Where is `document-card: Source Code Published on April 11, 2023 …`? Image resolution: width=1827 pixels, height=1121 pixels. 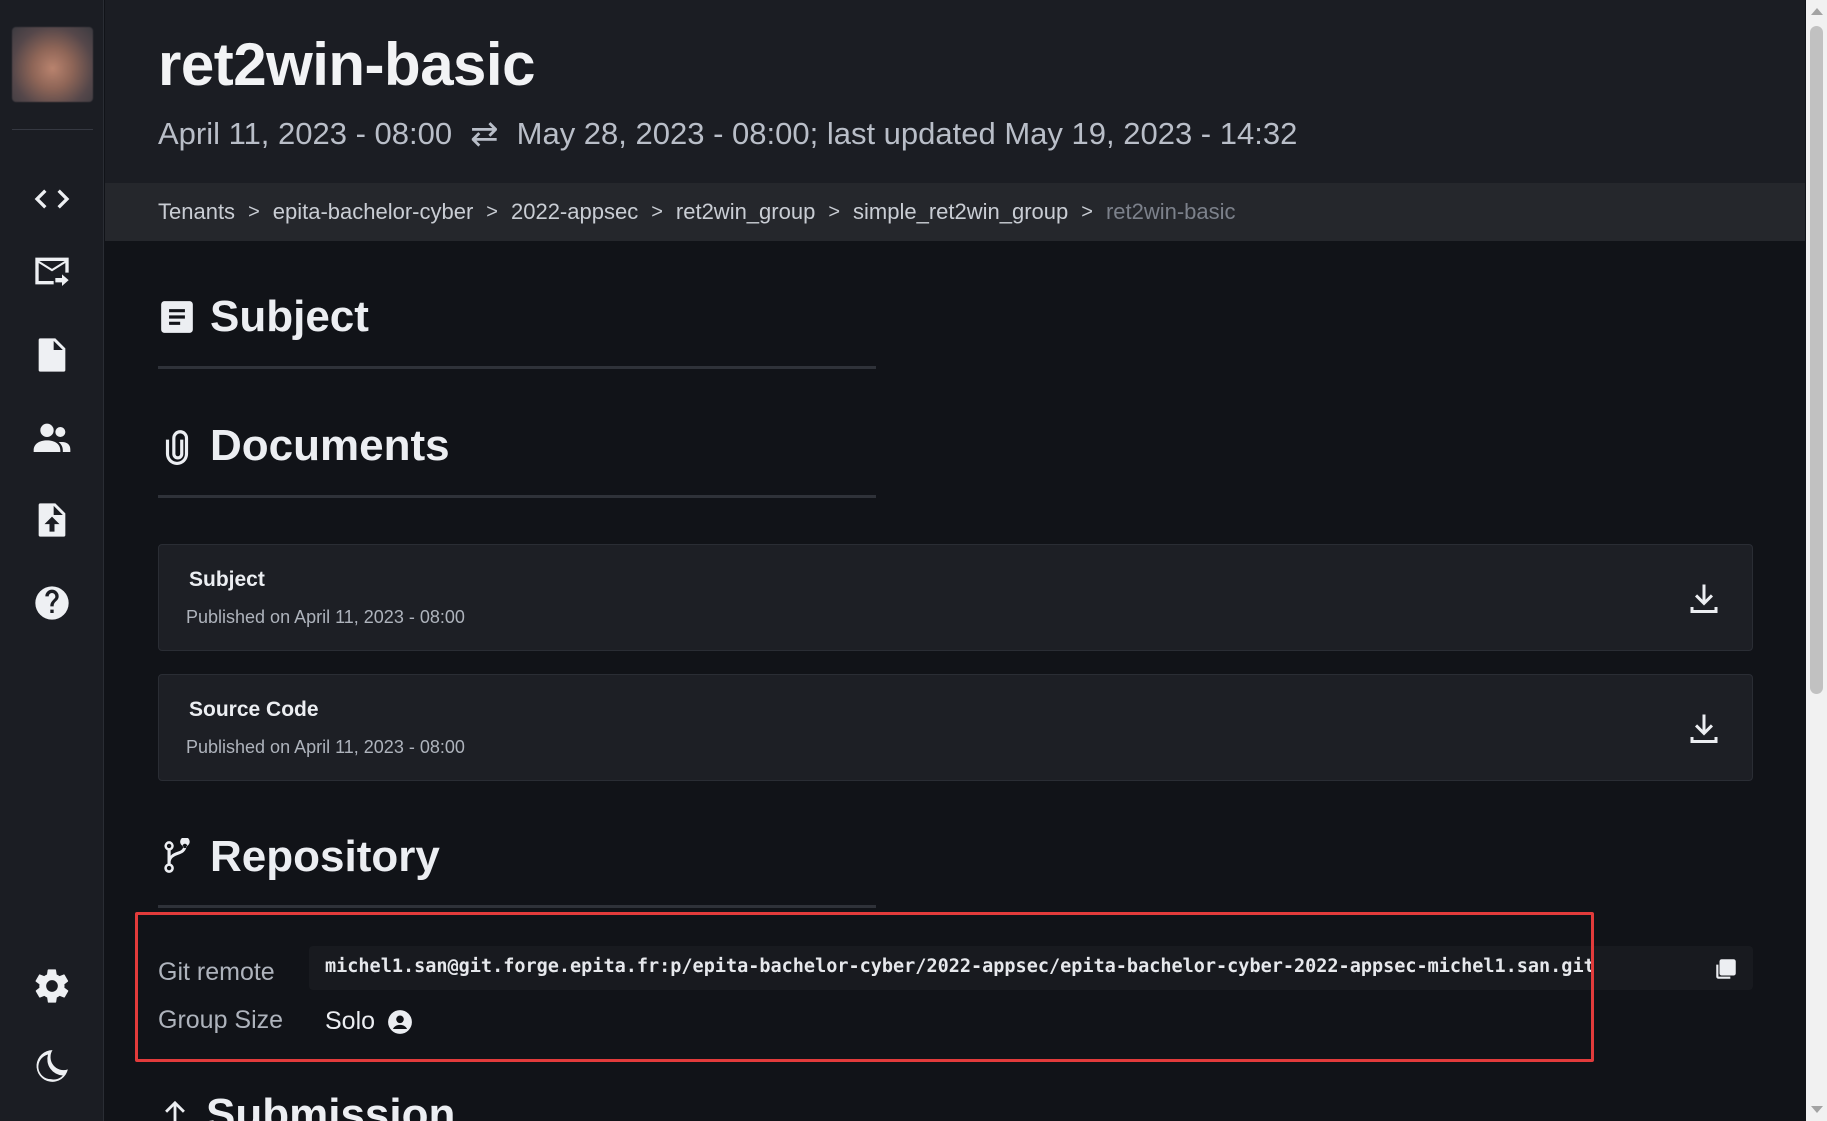 document-card: Source Code Published on April 11, 2023 … is located at coordinates (955, 727).